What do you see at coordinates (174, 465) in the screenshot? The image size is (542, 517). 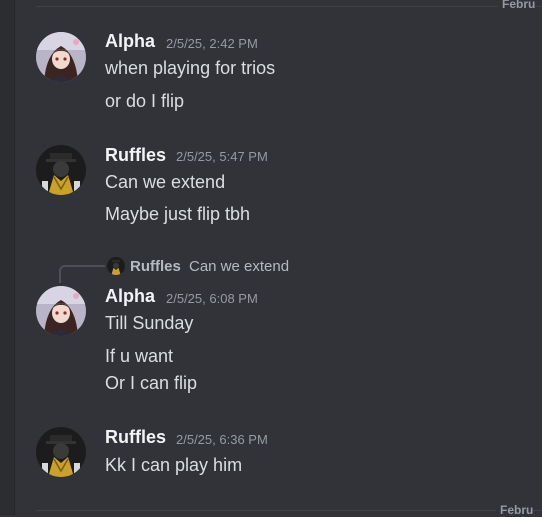 I see `message-text: Kk I can play him` at bounding box center [174, 465].